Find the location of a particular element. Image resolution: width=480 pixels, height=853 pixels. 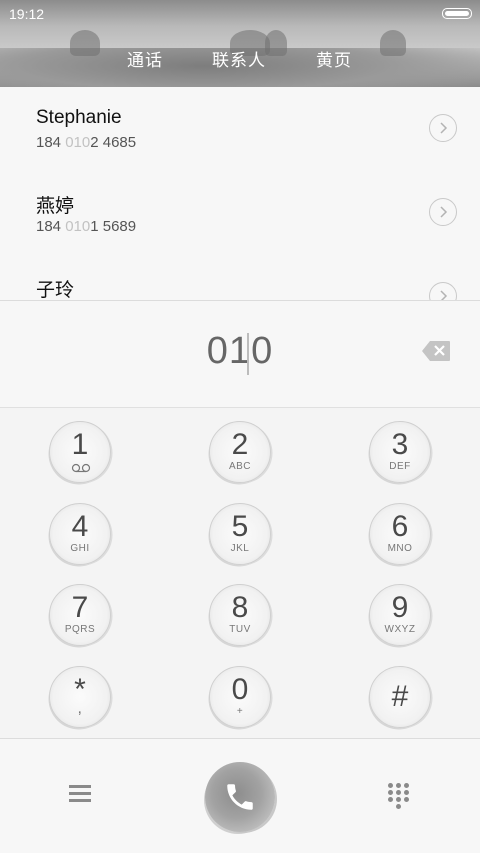

contact-number: 184 0102 4685 is located at coordinates (86, 142).